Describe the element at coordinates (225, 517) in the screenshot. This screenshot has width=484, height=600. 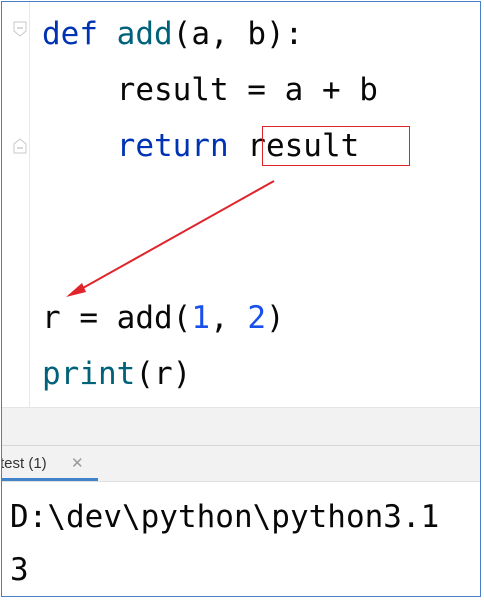
I see `console-command-line: D:\dev\python\python3.1` at that location.